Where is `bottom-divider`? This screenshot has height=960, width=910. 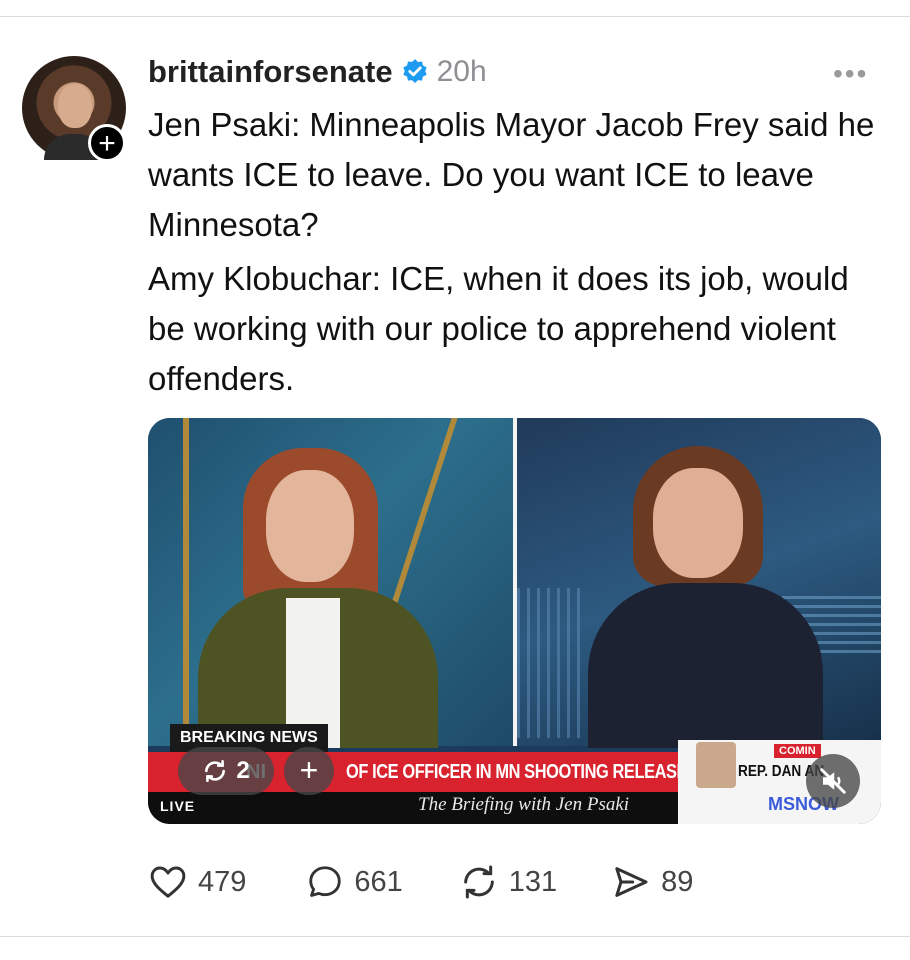
bottom-divider is located at coordinates (455, 936).